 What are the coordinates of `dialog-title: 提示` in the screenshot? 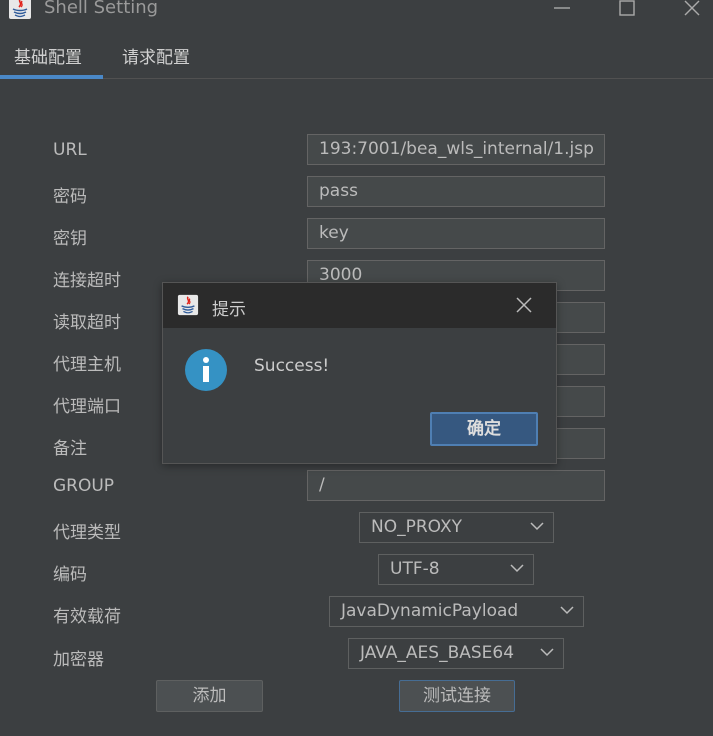 It's located at (229, 310).